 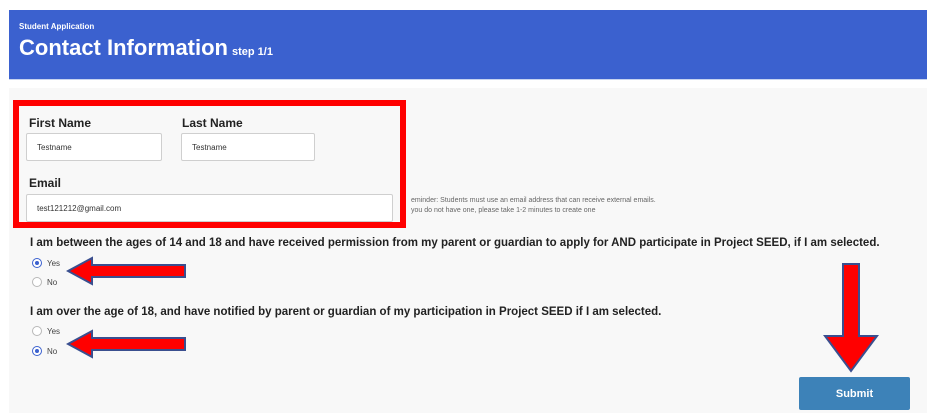 I want to click on question-2-option-yes: Yes, so click(x=46, y=331).